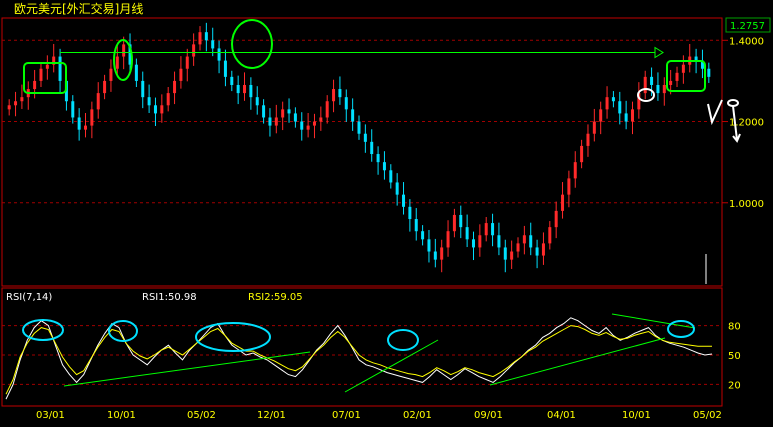  What do you see at coordinates (707, 415) in the screenshot?
I see `date-tick-label: 05/02` at bounding box center [707, 415].